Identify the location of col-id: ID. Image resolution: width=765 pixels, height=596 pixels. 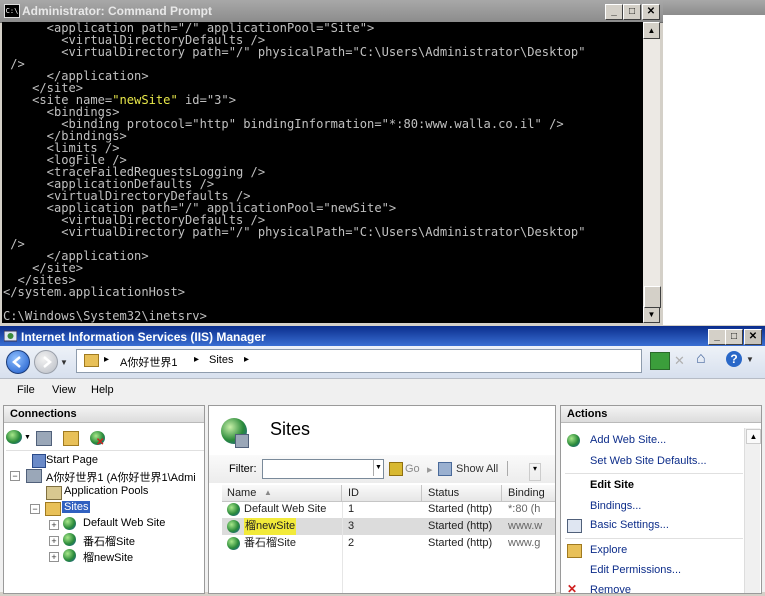
(353, 493).